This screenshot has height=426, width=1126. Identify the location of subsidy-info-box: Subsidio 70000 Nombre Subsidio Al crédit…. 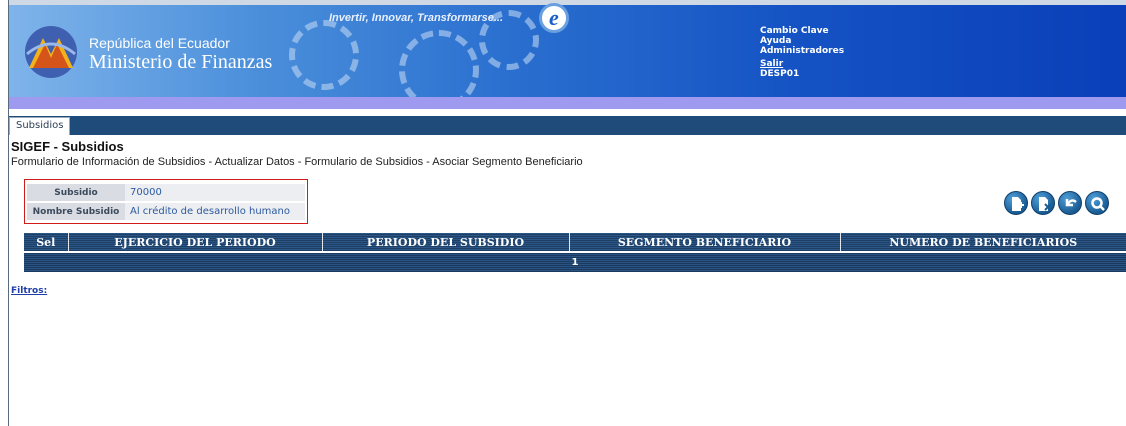
(166, 201).